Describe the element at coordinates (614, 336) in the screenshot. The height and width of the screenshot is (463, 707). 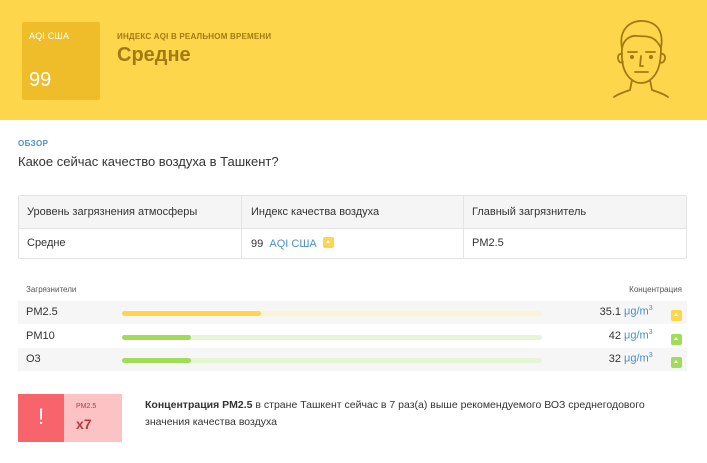
I see `pollutant-value: 42` at that location.